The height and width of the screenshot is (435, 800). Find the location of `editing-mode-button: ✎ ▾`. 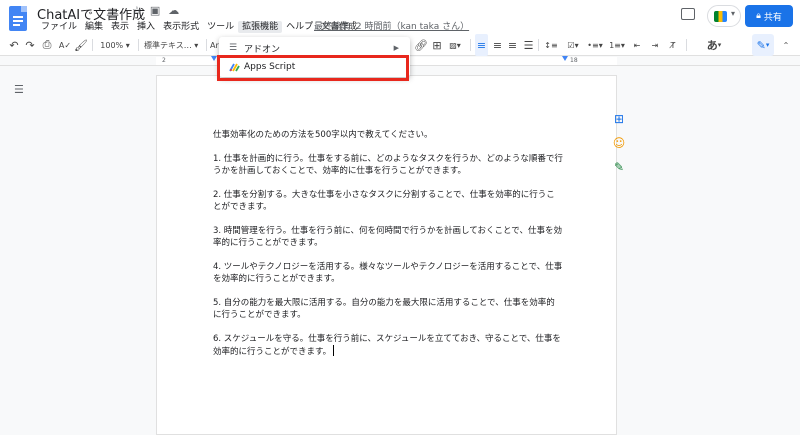

editing-mode-button: ✎ ▾ is located at coordinates (763, 45).